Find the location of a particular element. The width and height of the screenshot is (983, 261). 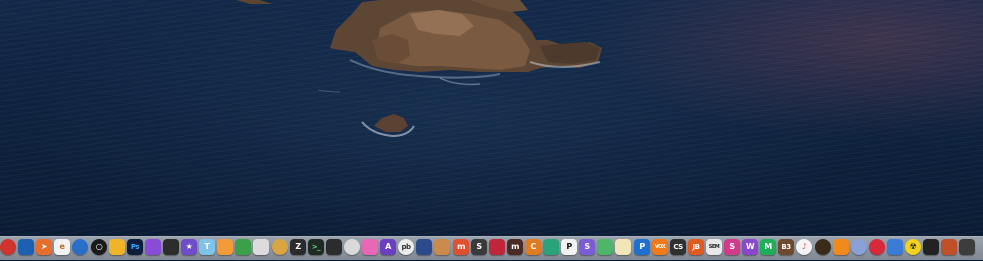

b3-icon: B3 is located at coordinates (786, 247).